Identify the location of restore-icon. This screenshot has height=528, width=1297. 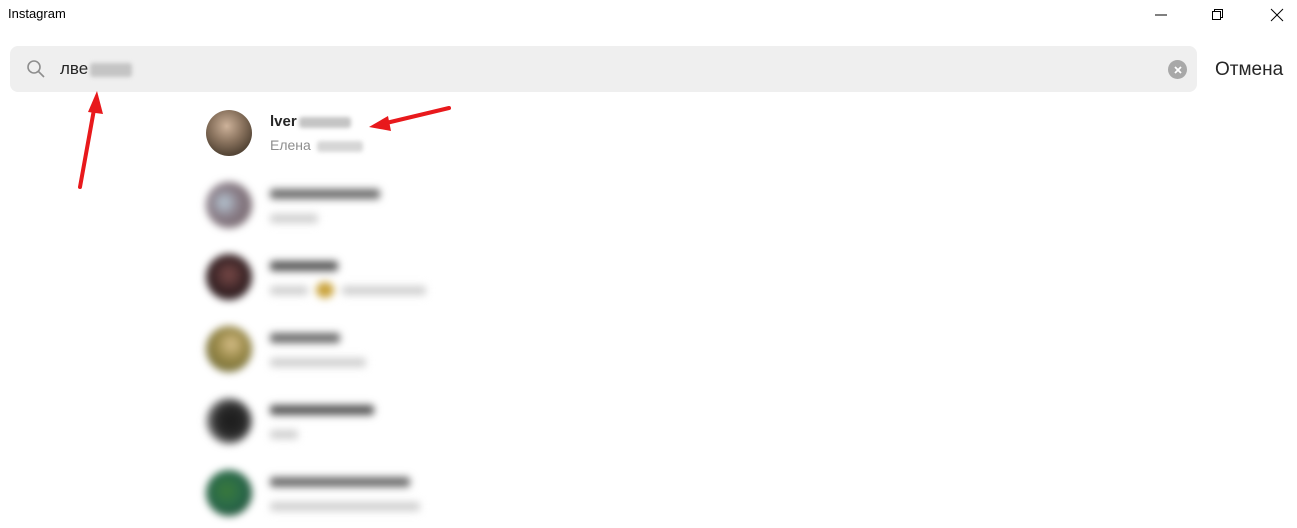
(1217, 14).